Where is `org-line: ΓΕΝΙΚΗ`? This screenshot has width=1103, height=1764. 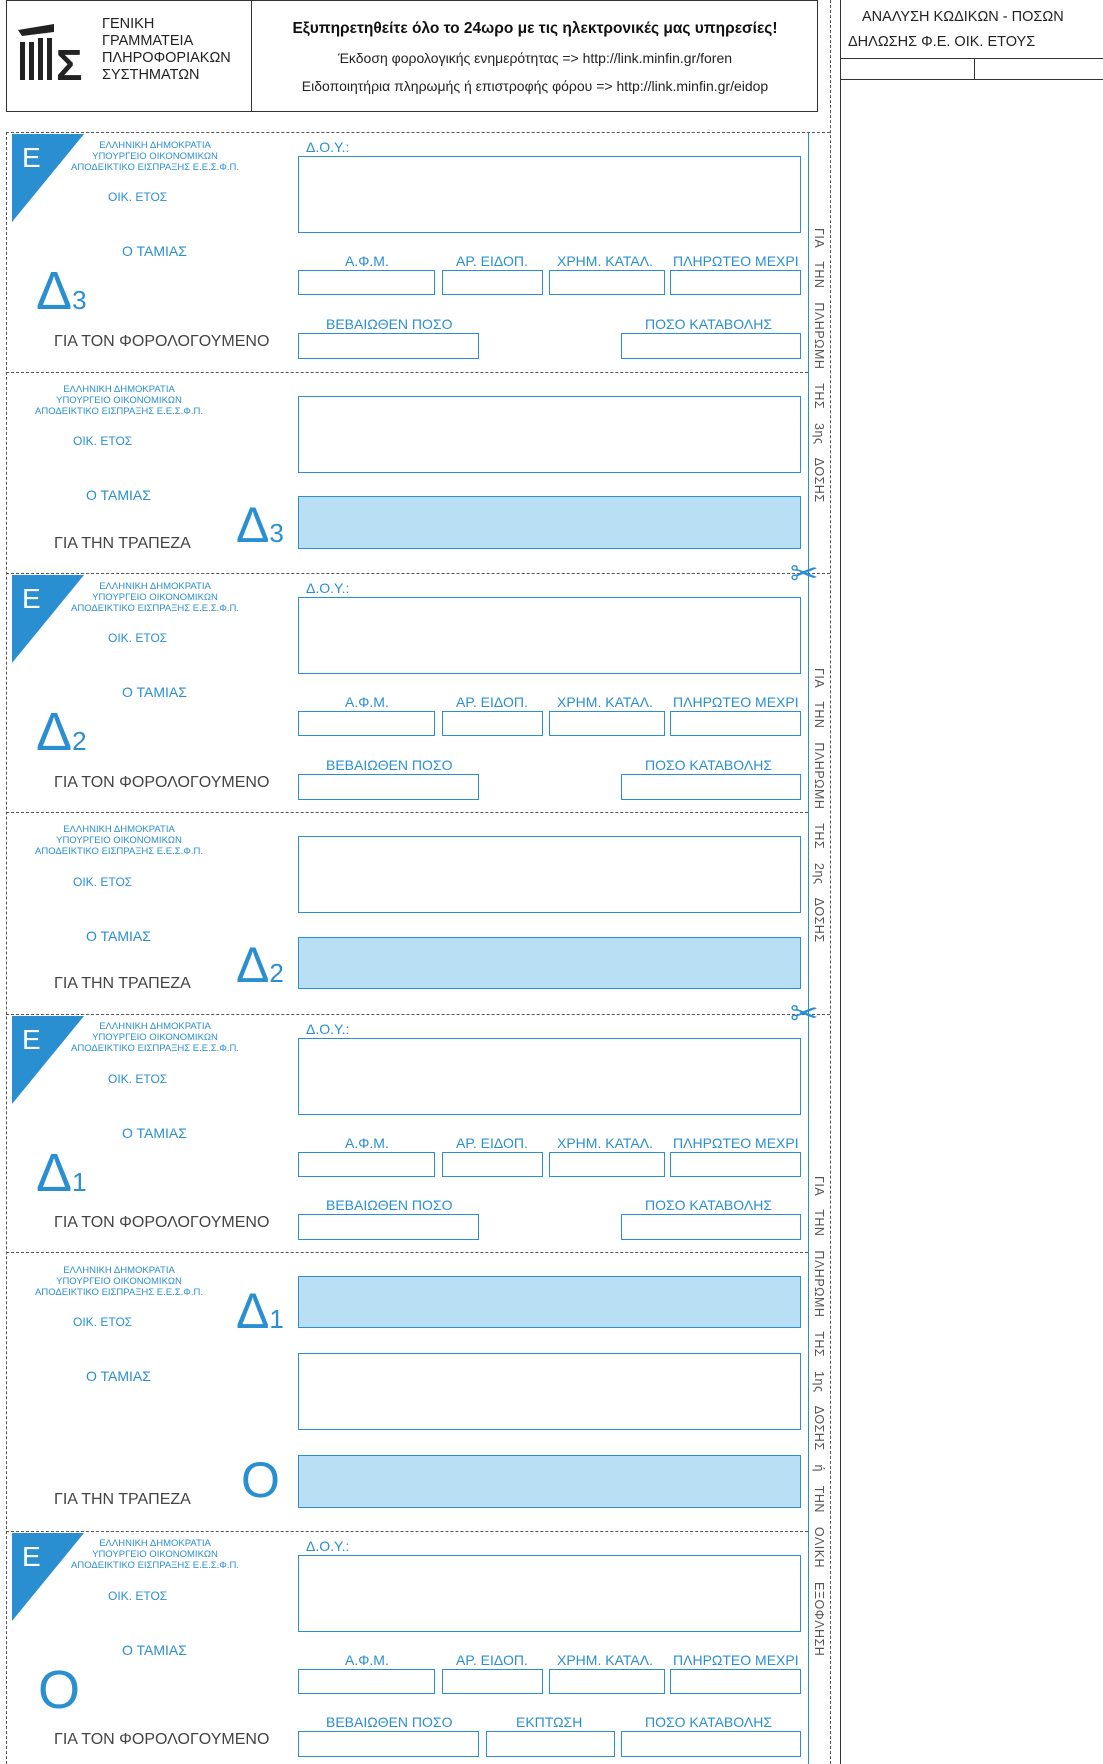 org-line: ΓΕΝΙΚΗ is located at coordinates (128, 24).